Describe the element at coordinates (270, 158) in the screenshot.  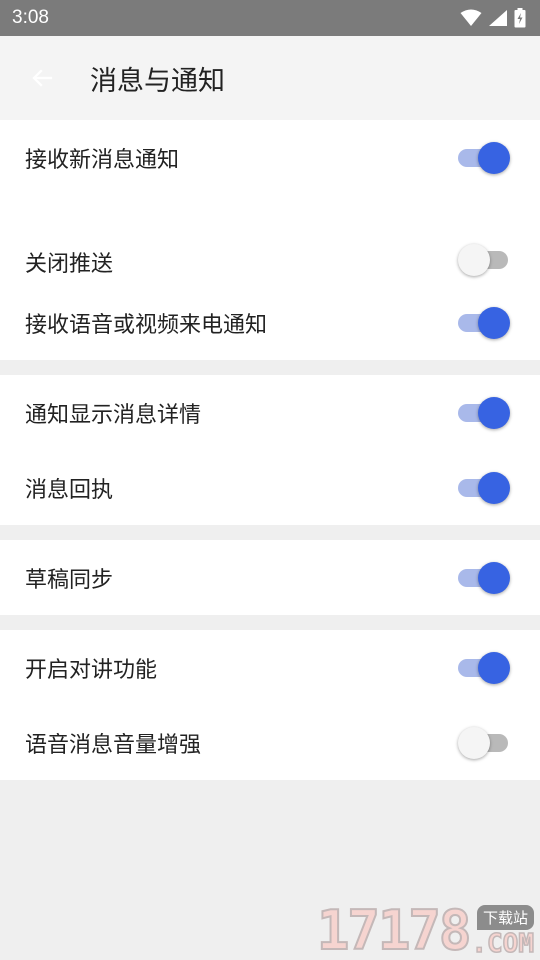
I see `setting-row-new-message-notify: 接收新消息通知` at that location.